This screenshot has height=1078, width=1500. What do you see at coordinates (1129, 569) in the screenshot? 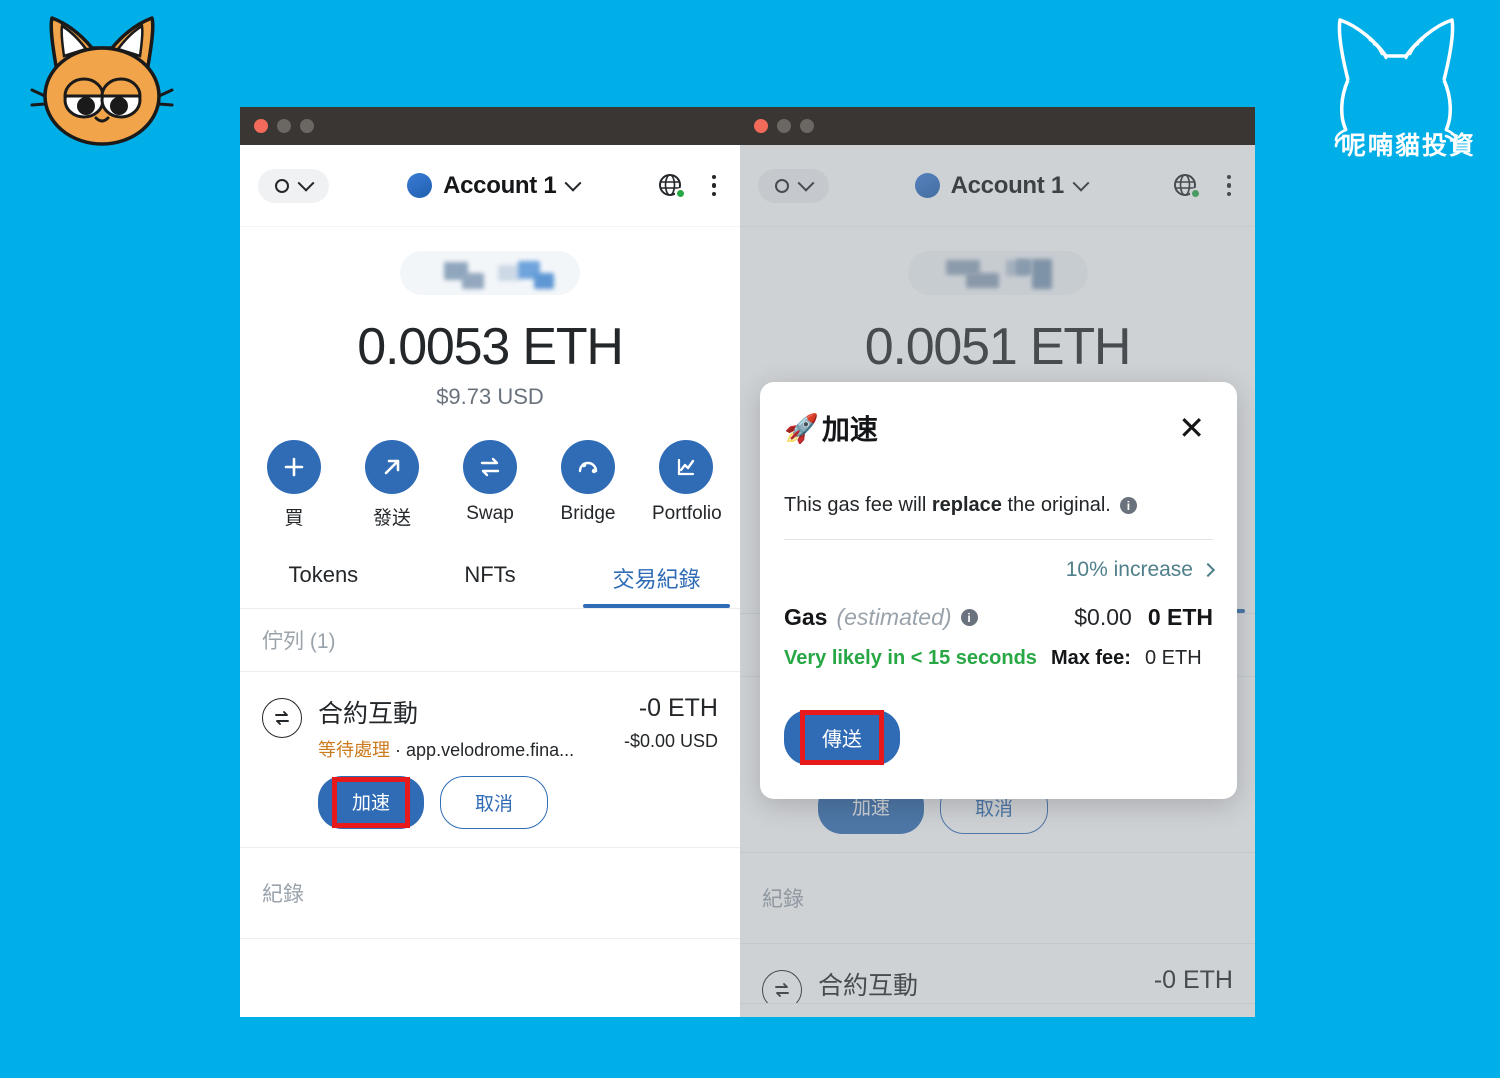
I see `gas-increase-label: 10% increase` at bounding box center [1129, 569].